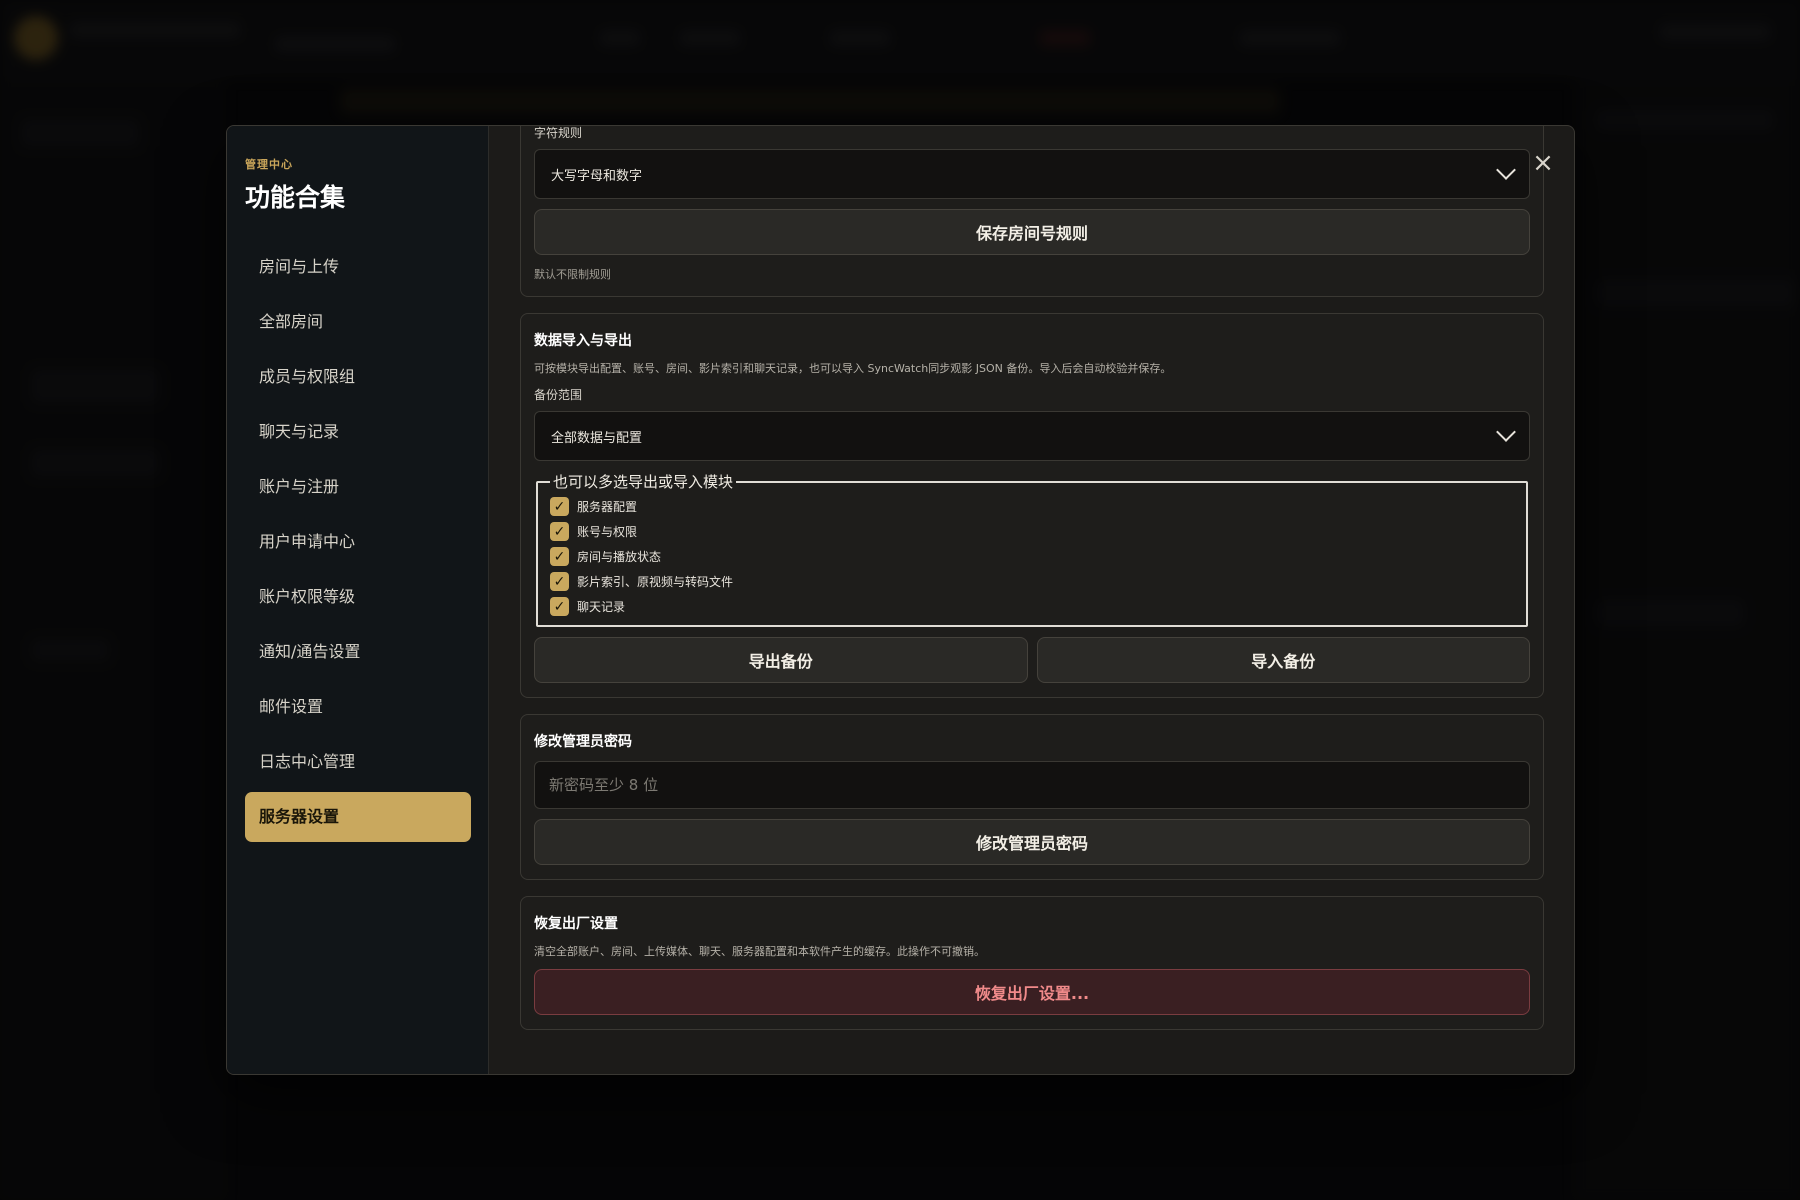  What do you see at coordinates (619, 557) in the screenshot?
I see `module-label: 房间与播放状态` at bounding box center [619, 557].